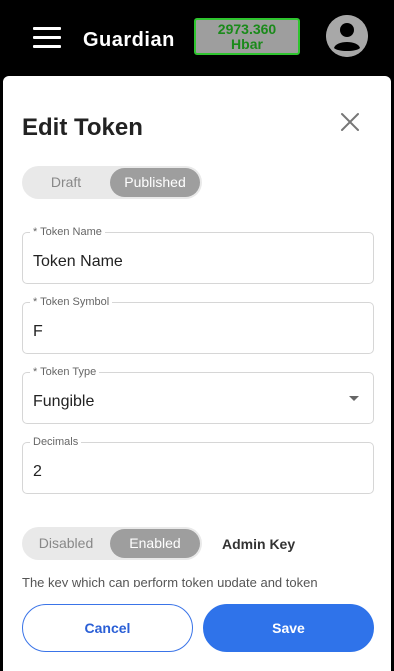 The height and width of the screenshot is (671, 394). What do you see at coordinates (354, 398) in the screenshot?
I see `chevron-down-icon` at bounding box center [354, 398].